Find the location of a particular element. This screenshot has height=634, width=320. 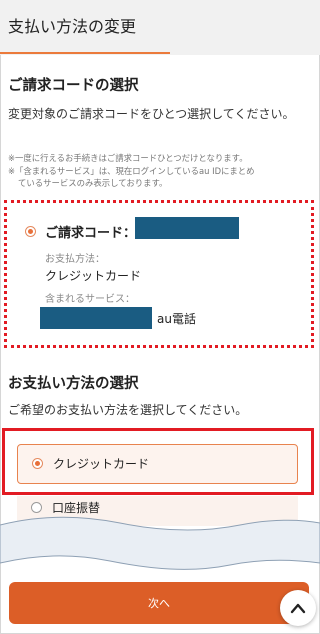

bank-transfer-radio is located at coordinates (36, 507).